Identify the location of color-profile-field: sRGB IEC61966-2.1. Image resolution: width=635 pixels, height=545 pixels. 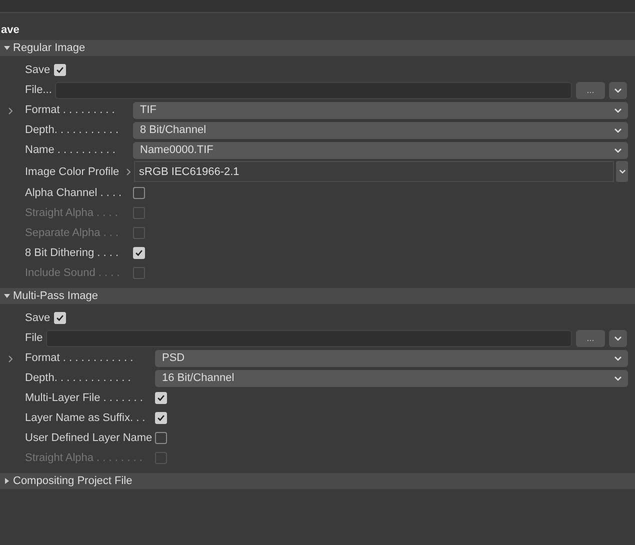
(374, 171).